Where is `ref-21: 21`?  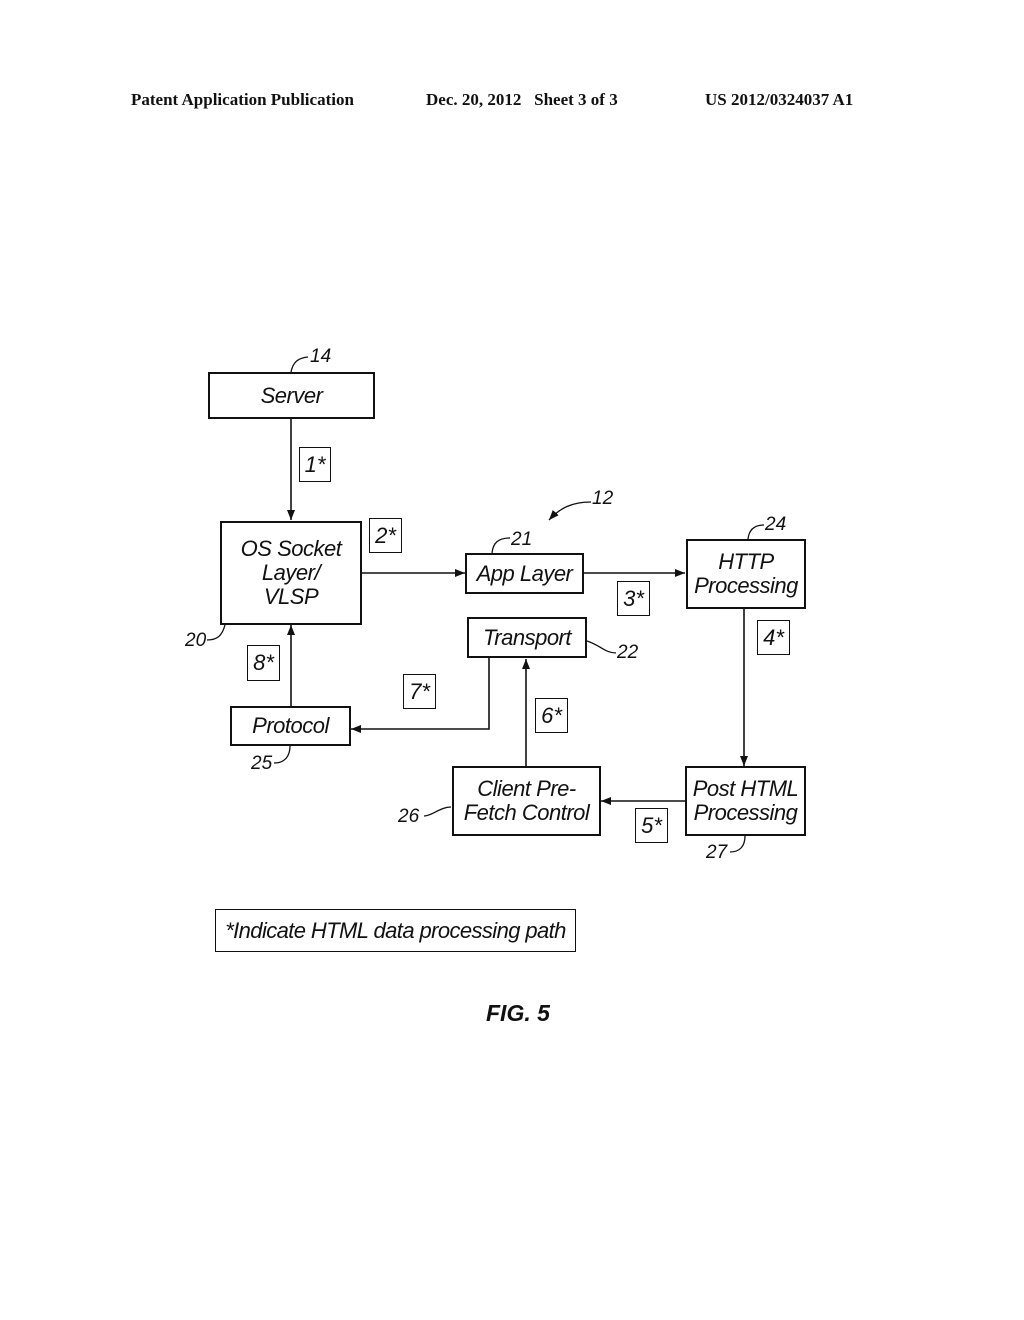 ref-21: 21 is located at coordinates (522, 539).